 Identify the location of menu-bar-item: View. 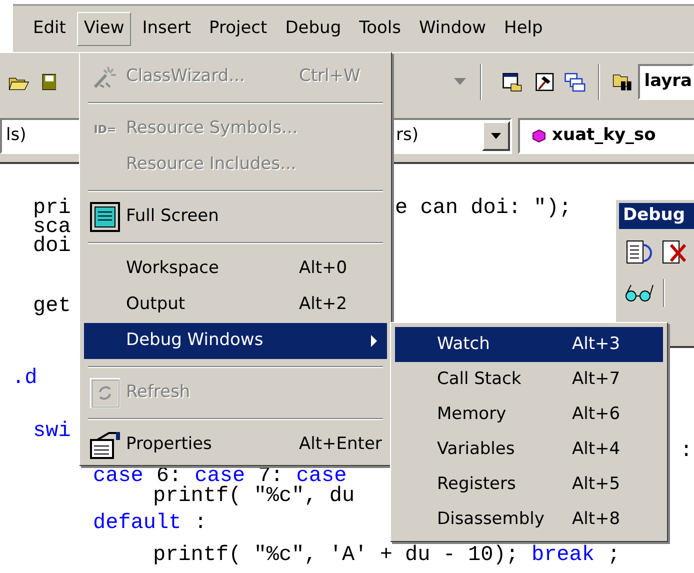
(104, 29).